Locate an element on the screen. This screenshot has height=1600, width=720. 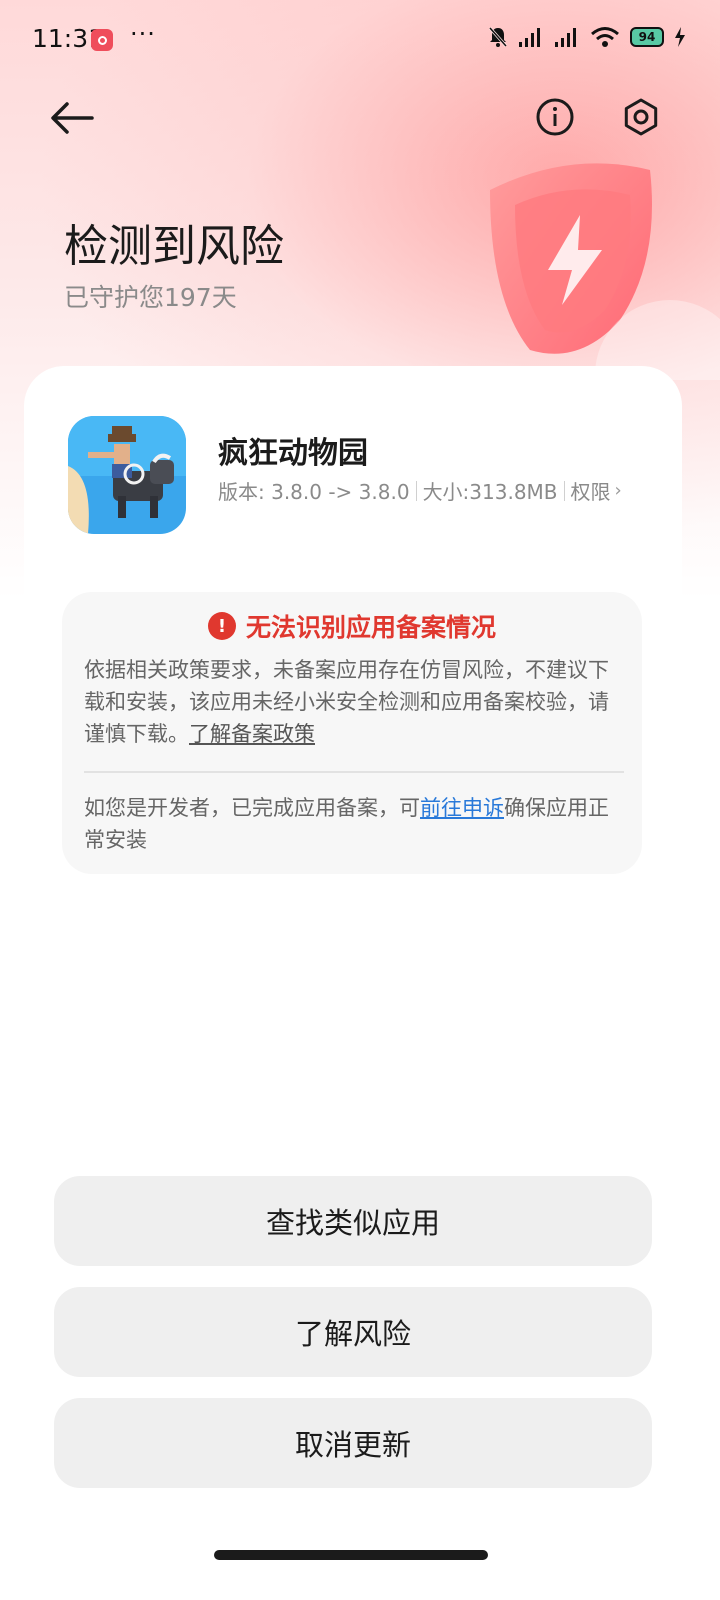
app-name: 疯狂动物园 is located at coordinates (293, 453).